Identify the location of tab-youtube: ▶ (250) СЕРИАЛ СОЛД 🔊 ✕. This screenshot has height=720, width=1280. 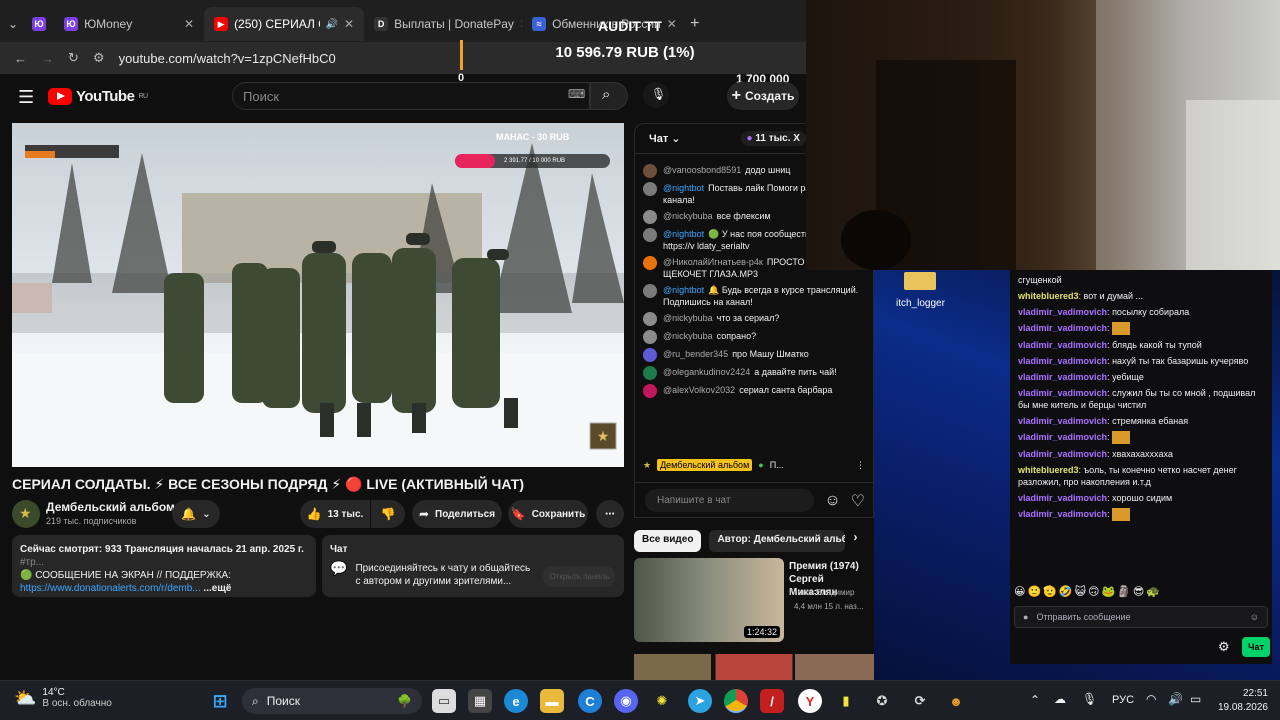
(284, 24).